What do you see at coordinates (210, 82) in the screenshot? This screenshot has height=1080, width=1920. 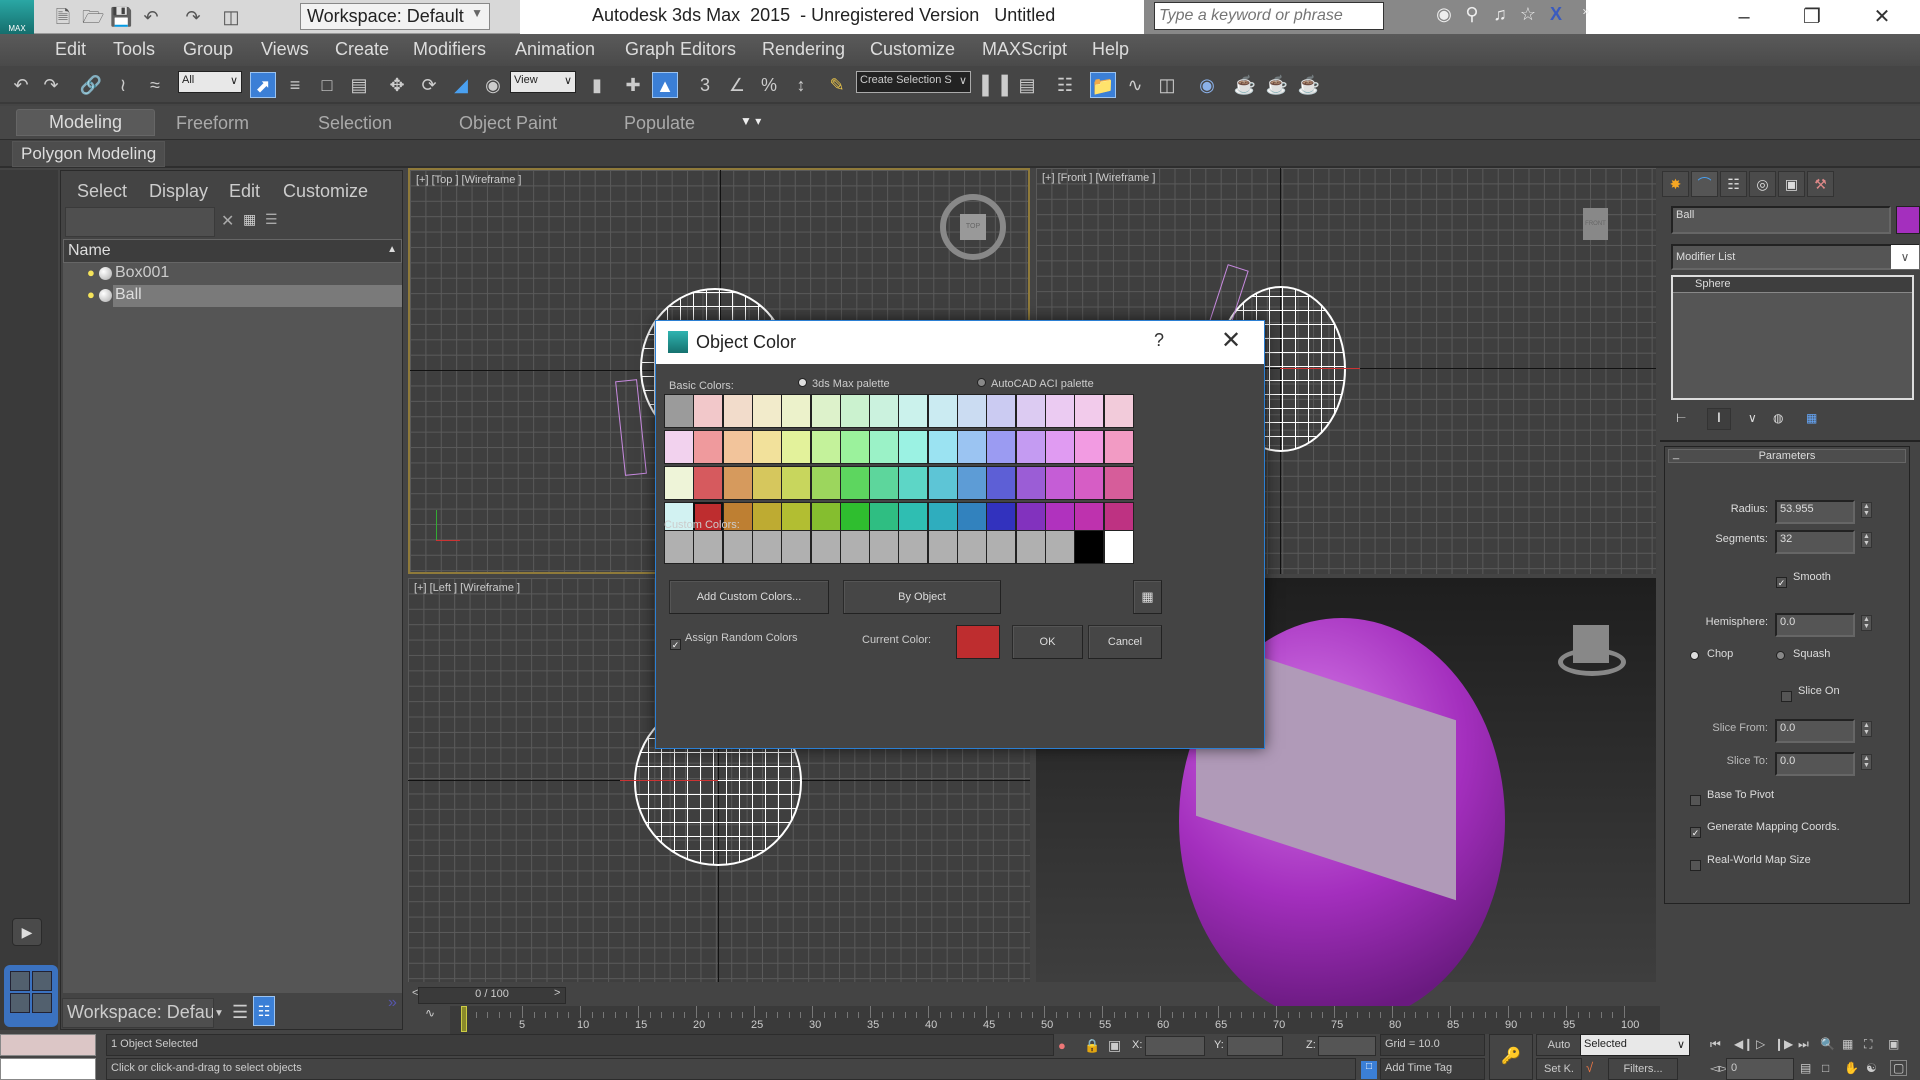 I see `selection-filter-dropdown: All ∨` at bounding box center [210, 82].